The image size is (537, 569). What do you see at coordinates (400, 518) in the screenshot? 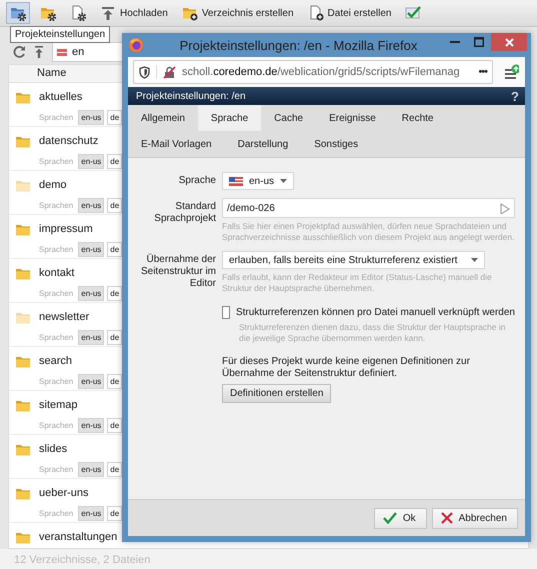
I see `ok-button: Ok` at bounding box center [400, 518].